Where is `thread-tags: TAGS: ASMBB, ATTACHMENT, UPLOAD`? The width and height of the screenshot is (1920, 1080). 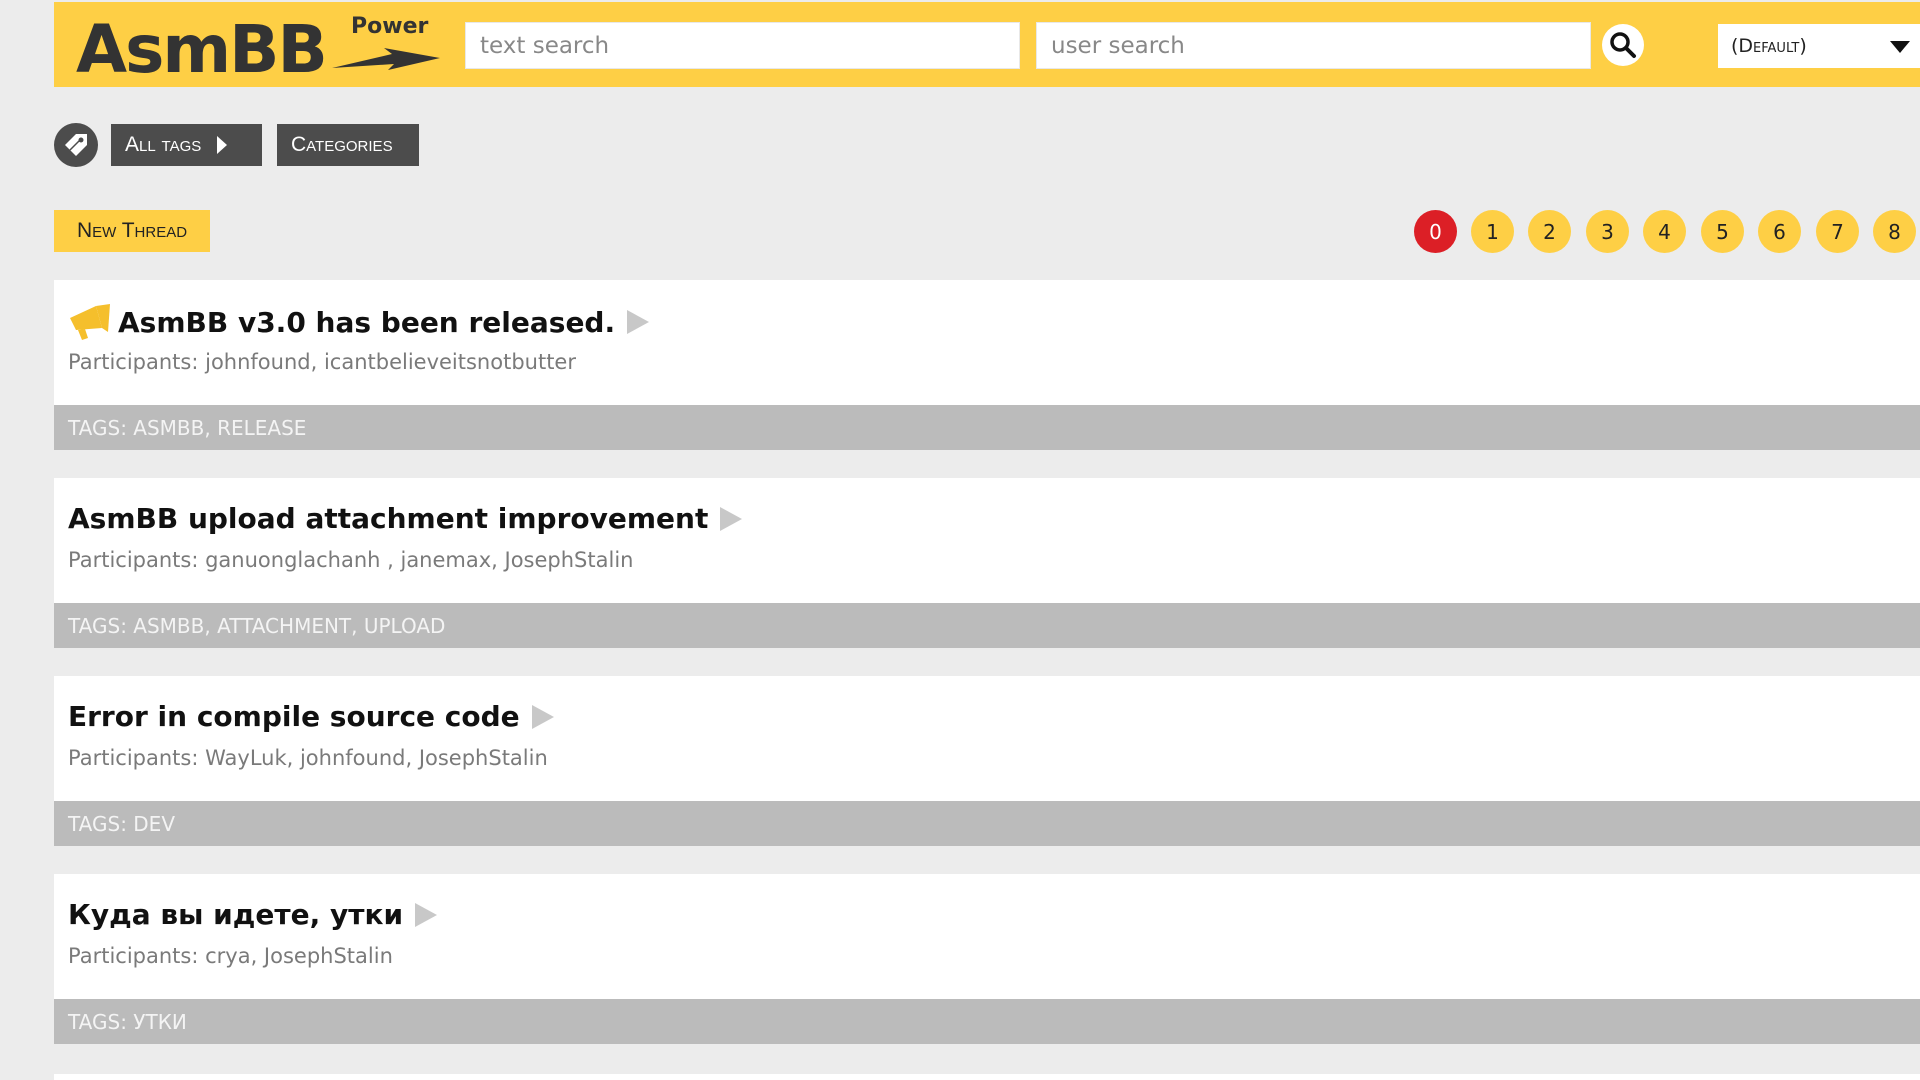 thread-tags: TAGS: ASMBB, ATTACHMENT, UPLOAD is located at coordinates (987, 625).